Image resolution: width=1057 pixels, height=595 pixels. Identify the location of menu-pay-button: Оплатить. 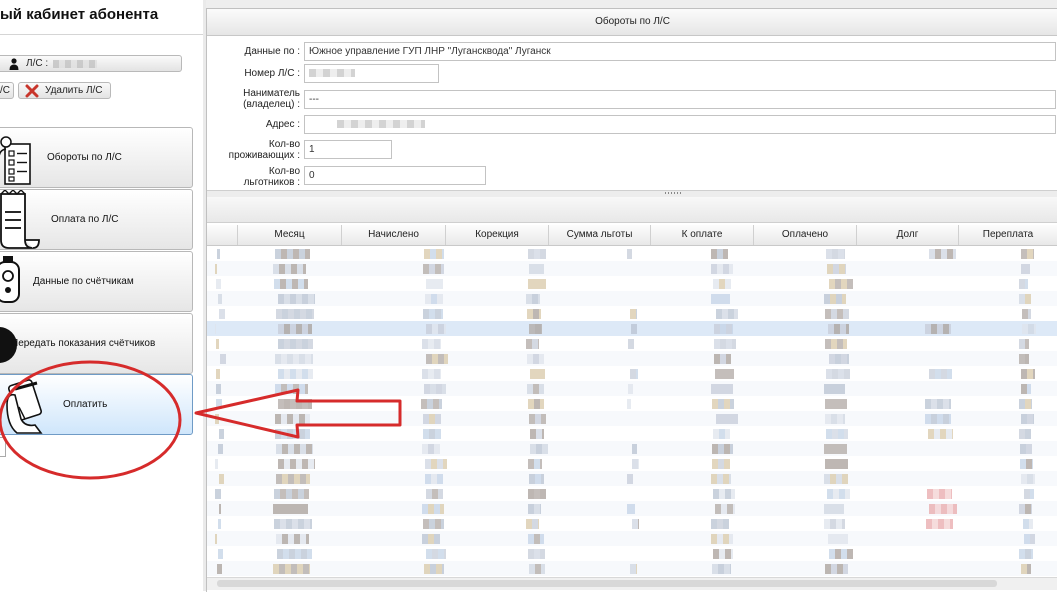
(96, 404).